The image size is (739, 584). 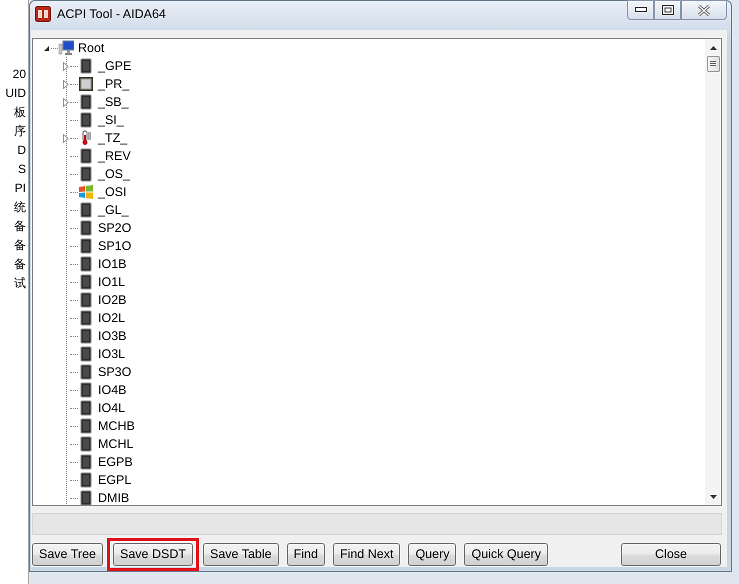 I want to click on background-label: UID, so click(x=16, y=93).